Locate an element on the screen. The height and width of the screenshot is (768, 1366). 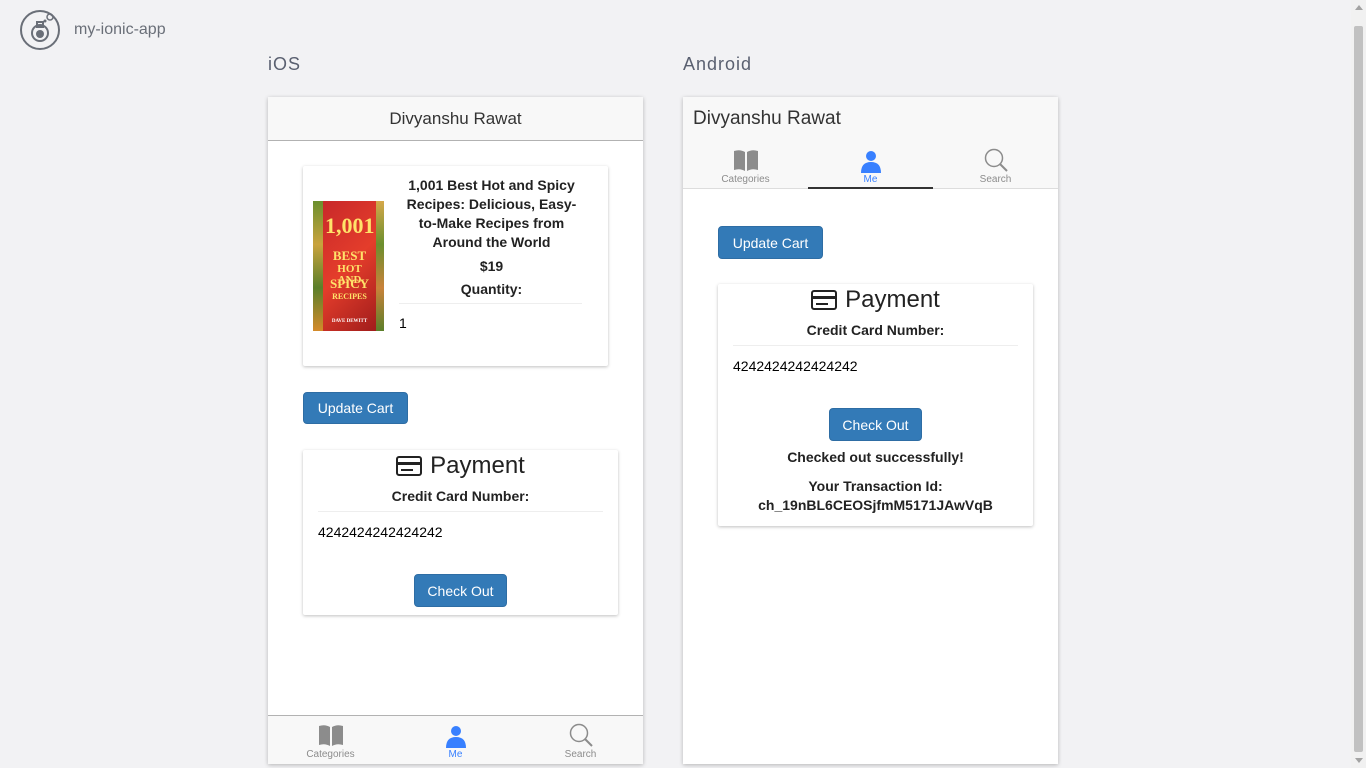
payment-card: Payment Credit Card Number: Check Out is located at coordinates (460, 532).